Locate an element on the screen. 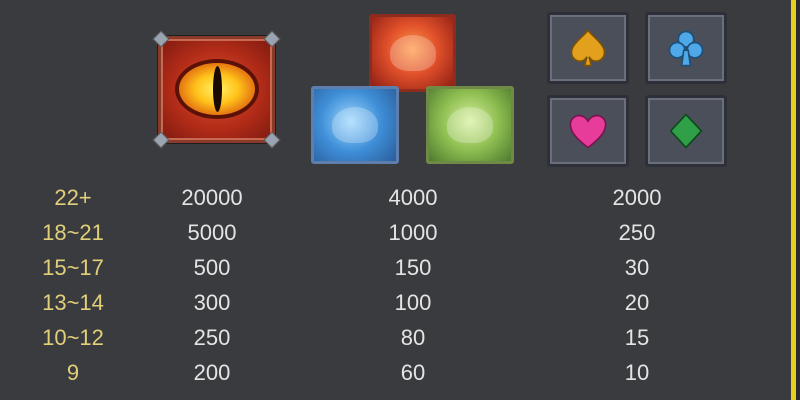  symbol-count: 15~17 is located at coordinates (73, 267).